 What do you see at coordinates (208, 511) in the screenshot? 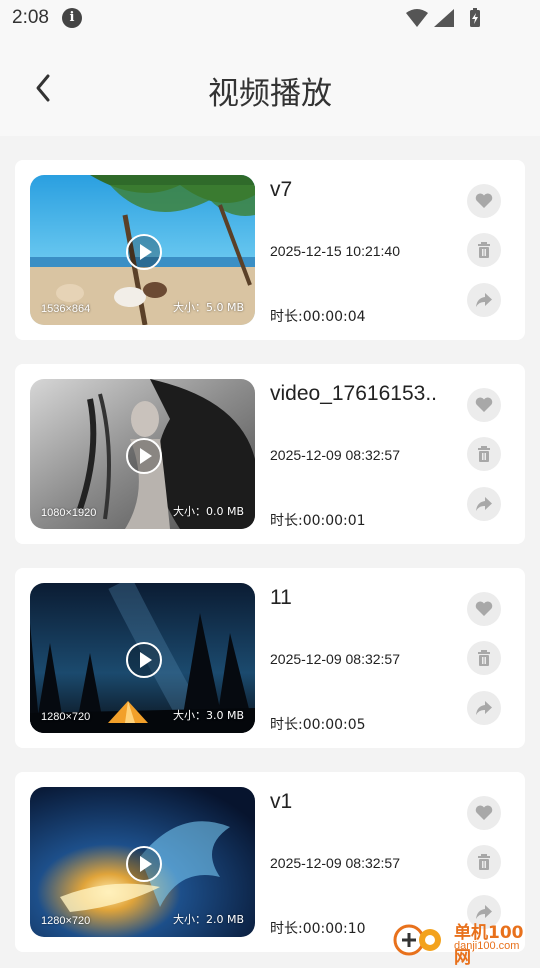
I see `size-label: 大小：0.0 MB` at bounding box center [208, 511].